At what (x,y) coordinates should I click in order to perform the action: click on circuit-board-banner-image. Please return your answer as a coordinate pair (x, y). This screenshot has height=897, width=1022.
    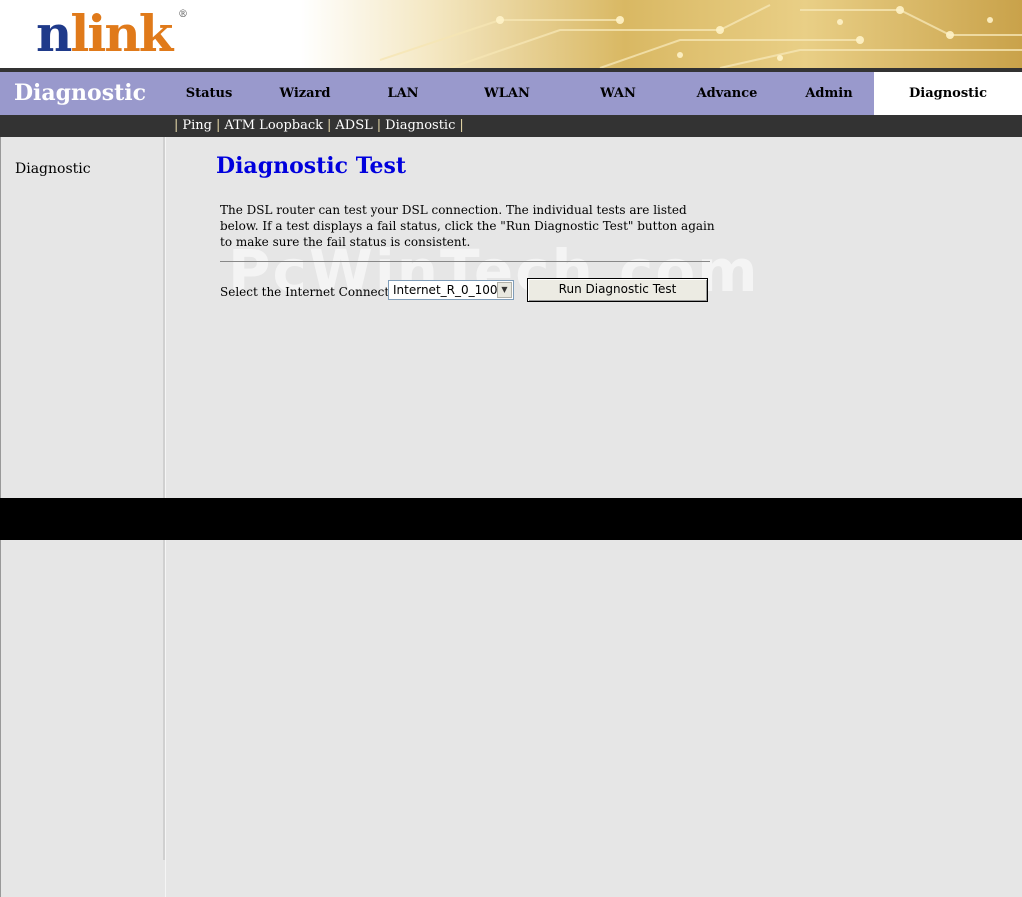
    Looking at the image, I should click on (661, 34).